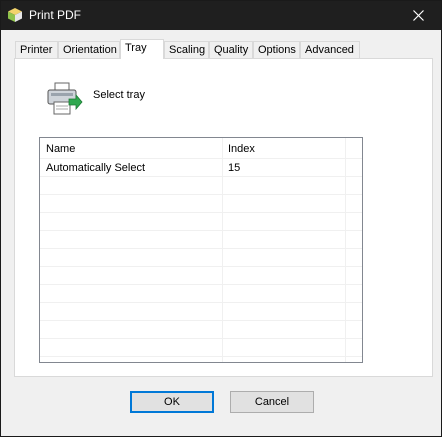 The image size is (442, 437). Describe the element at coordinates (283, 168) in the screenshot. I see `row-index-cell: 15` at that location.